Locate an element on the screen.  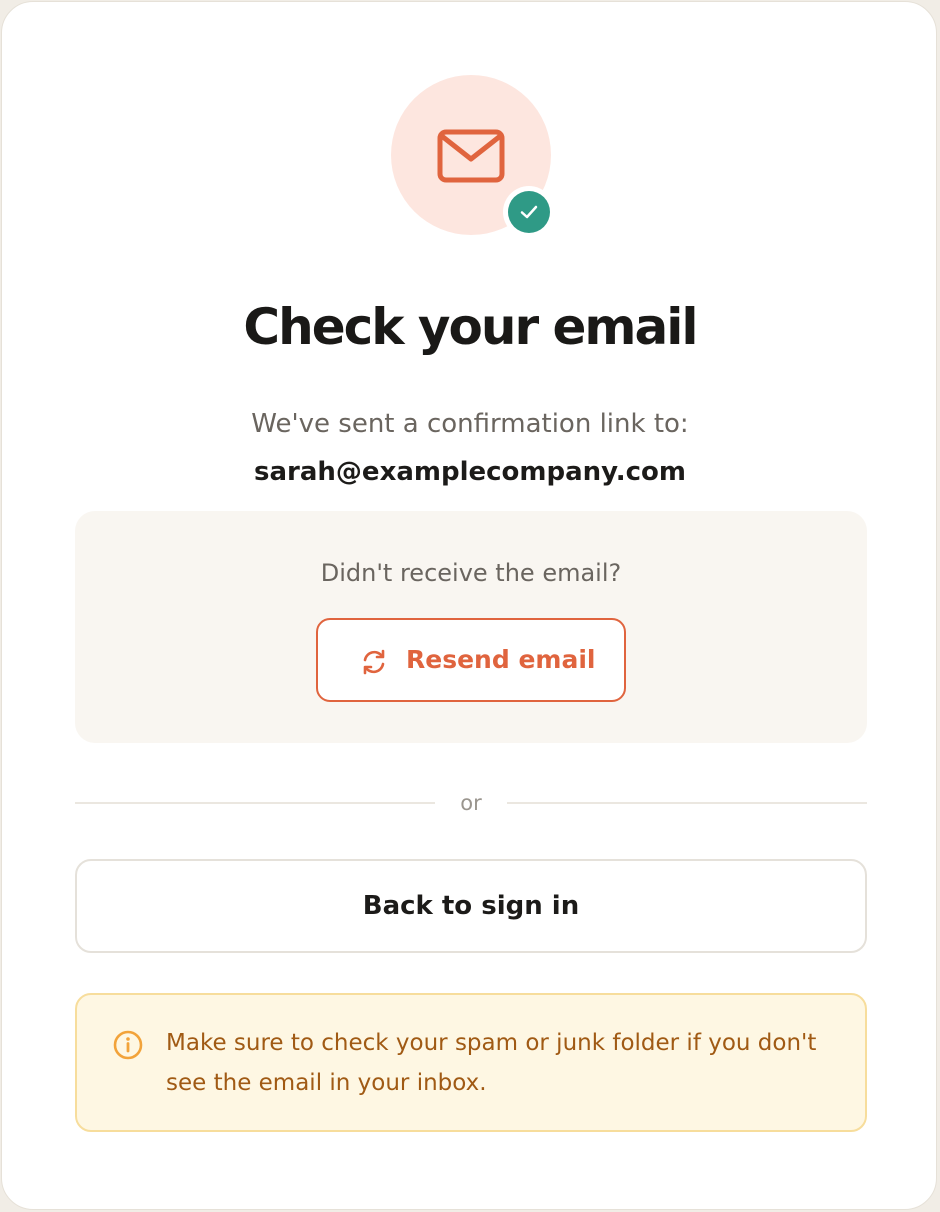
divider-line-left is located at coordinates (255, 803).